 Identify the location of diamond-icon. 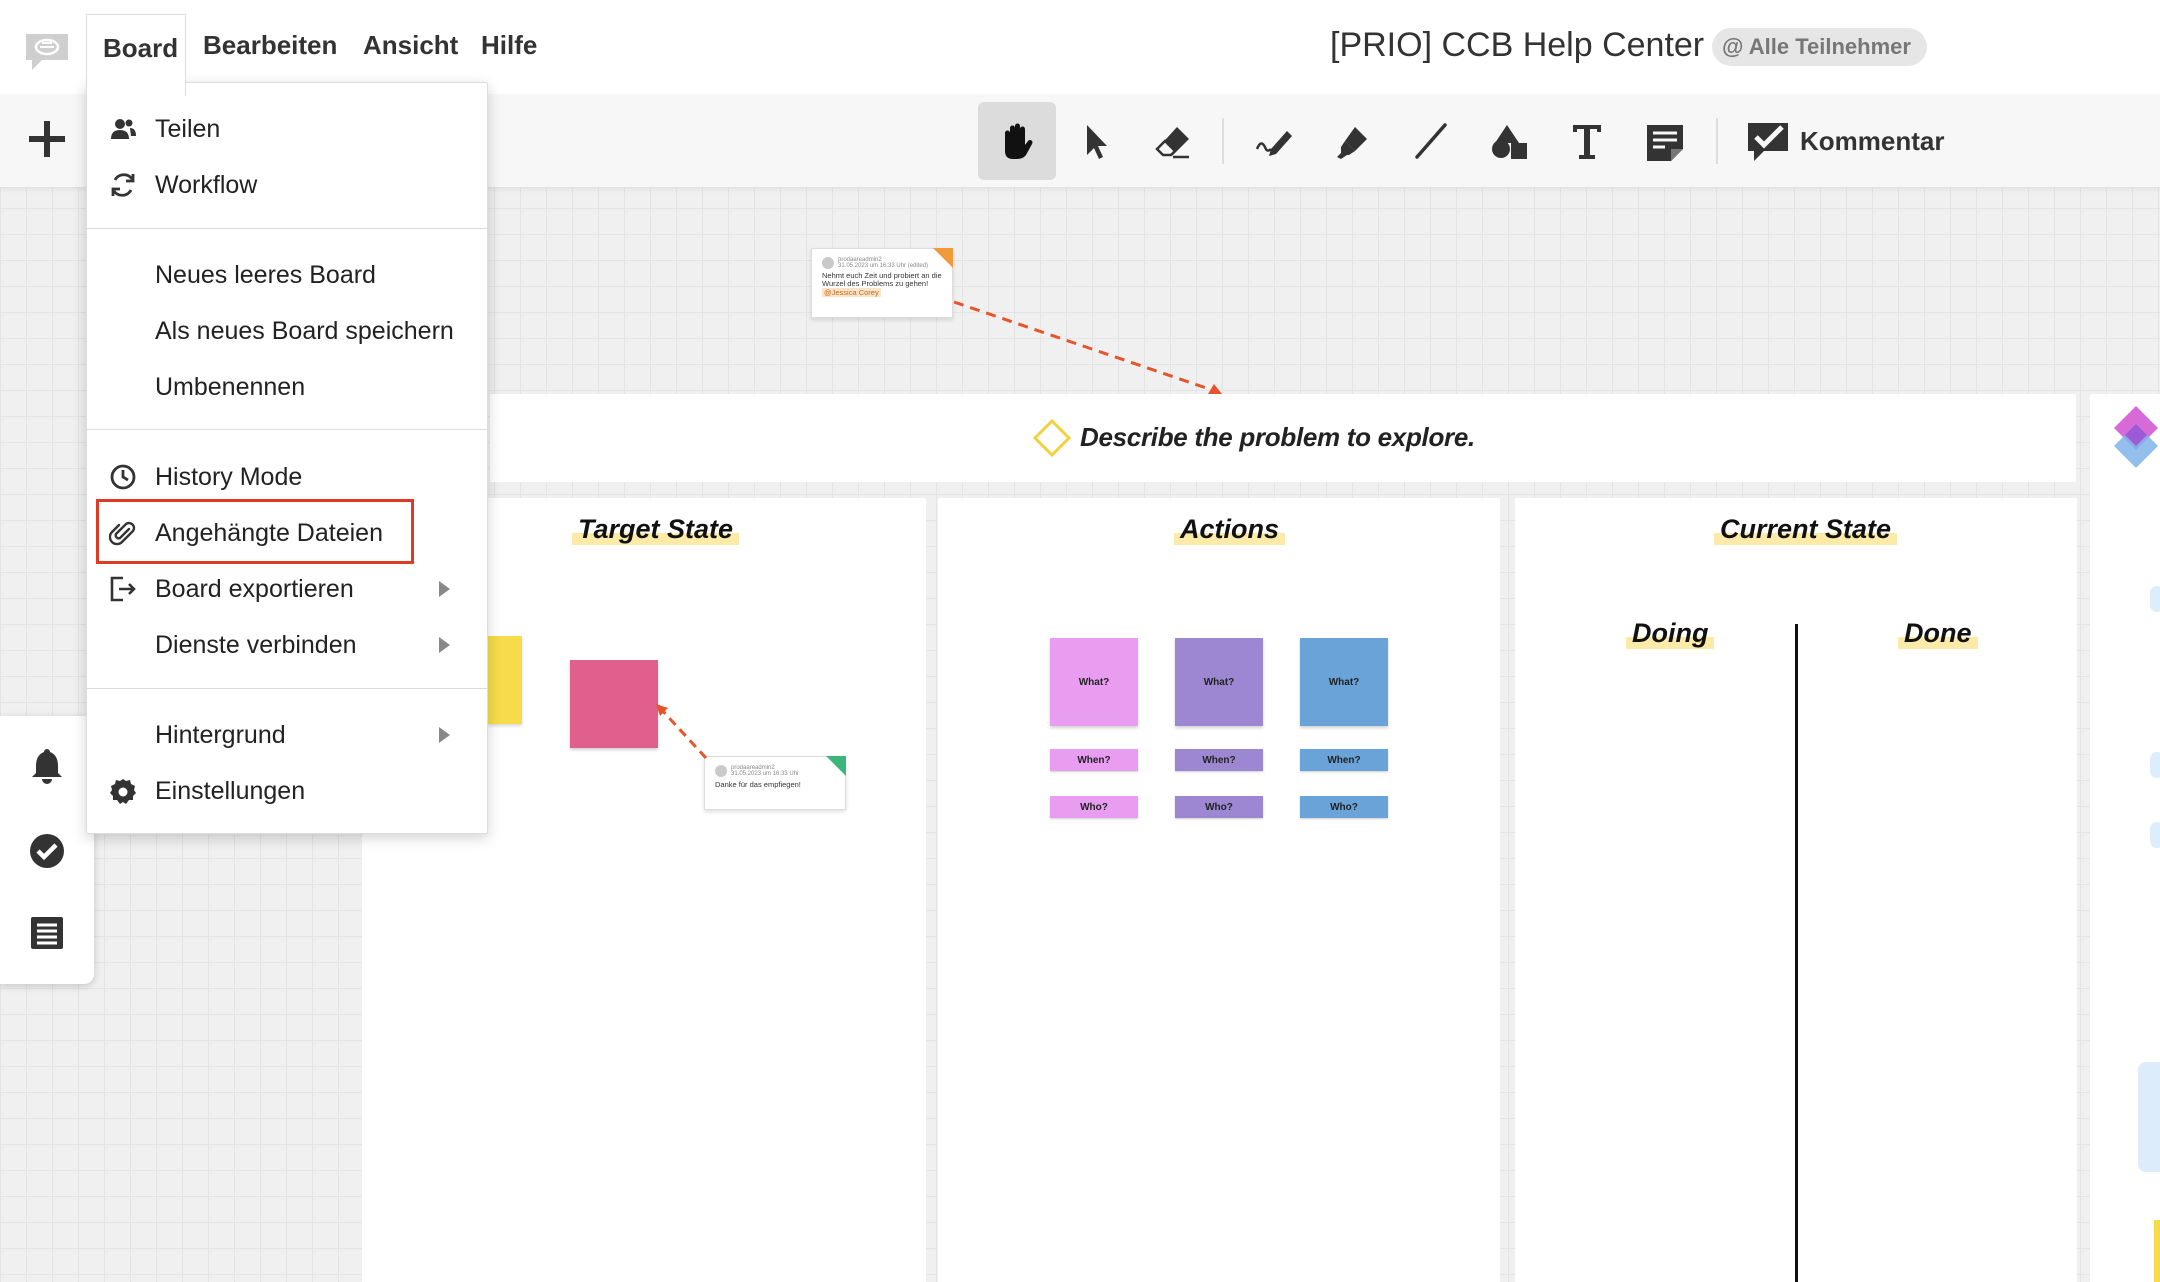
(1052, 438).